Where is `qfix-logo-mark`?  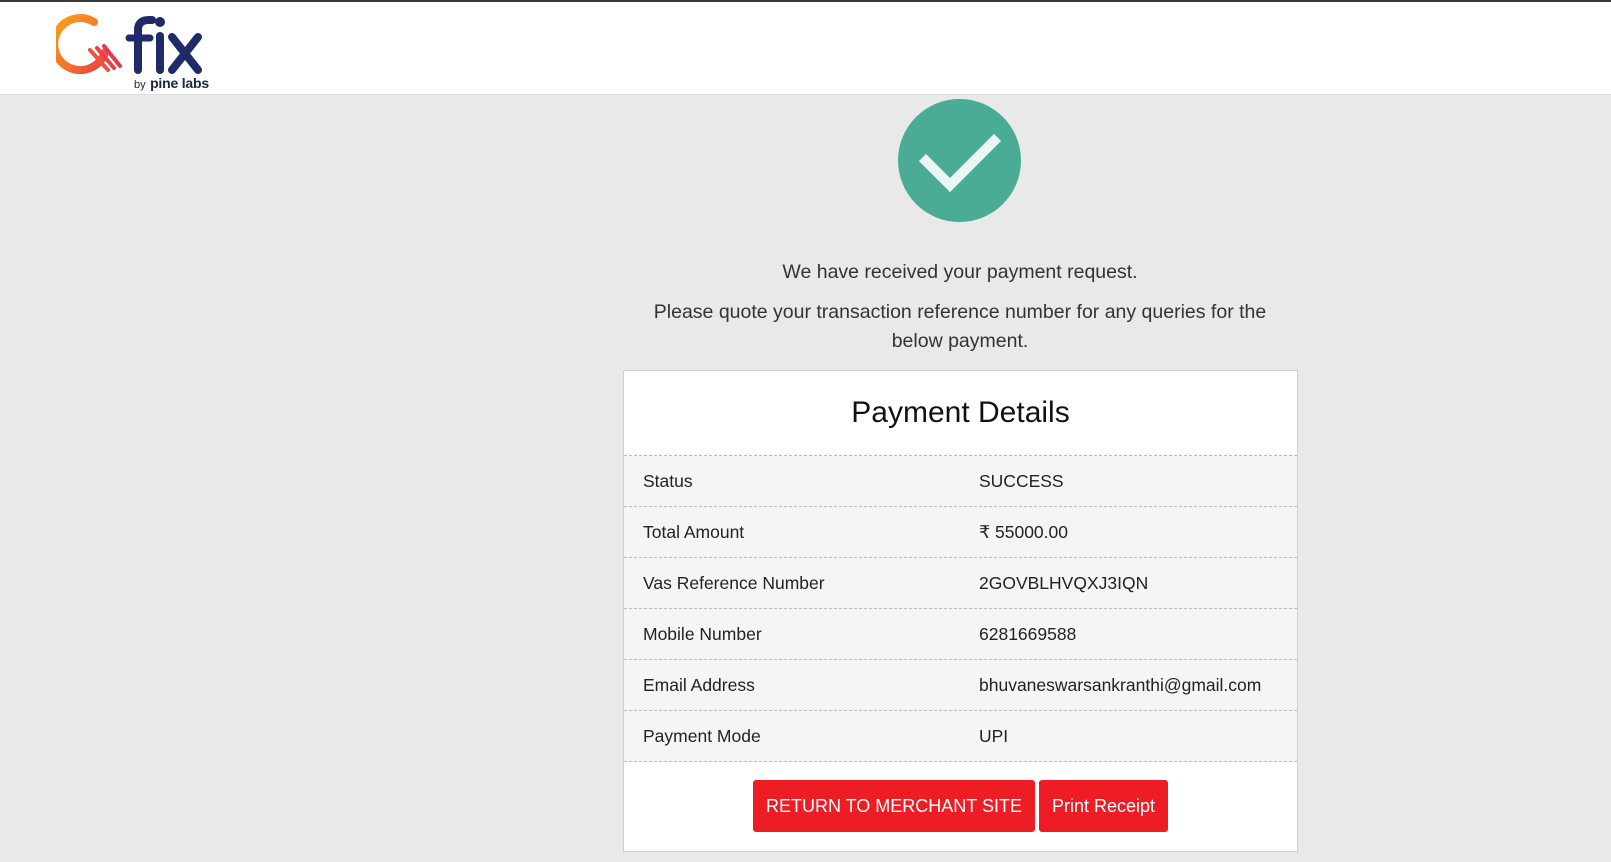
qfix-logo-mark is located at coordinates (129, 44).